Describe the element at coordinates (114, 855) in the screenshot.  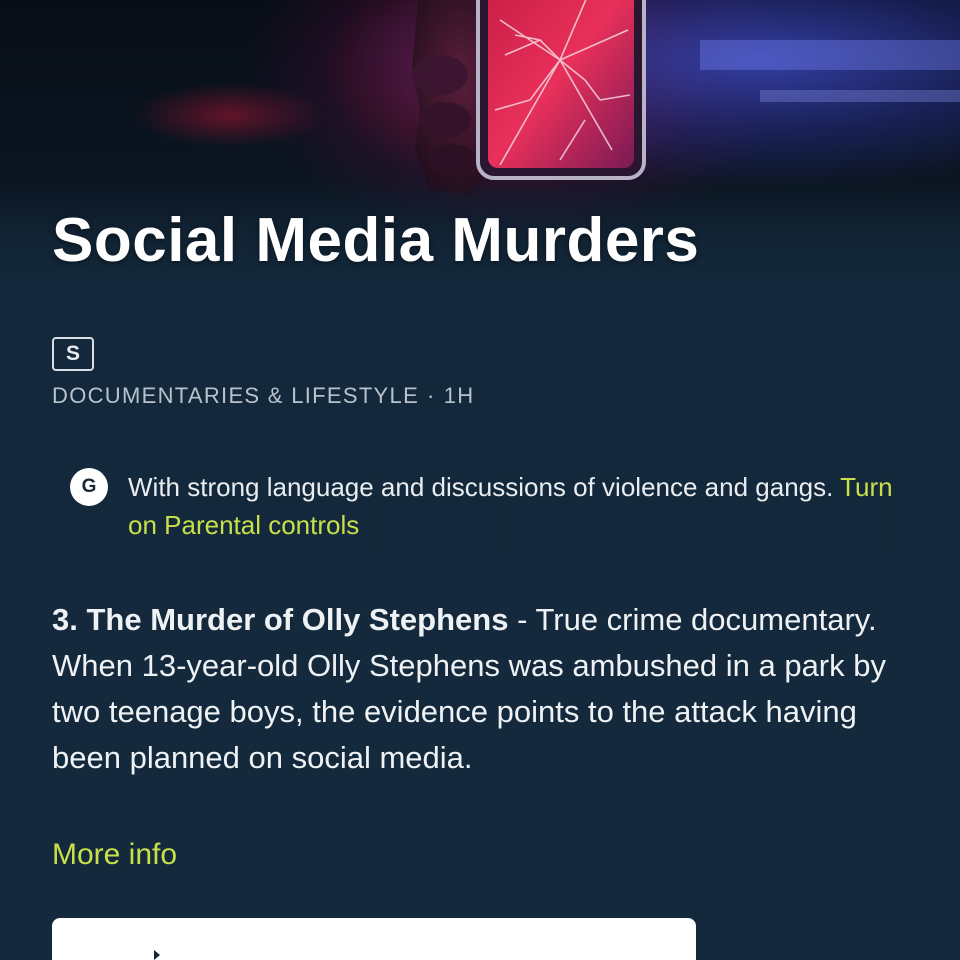
I see `more-info-link: More info` at that location.